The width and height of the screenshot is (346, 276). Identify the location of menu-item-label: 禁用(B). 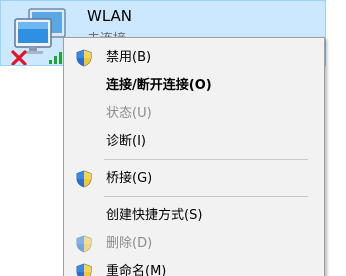
(129, 57).